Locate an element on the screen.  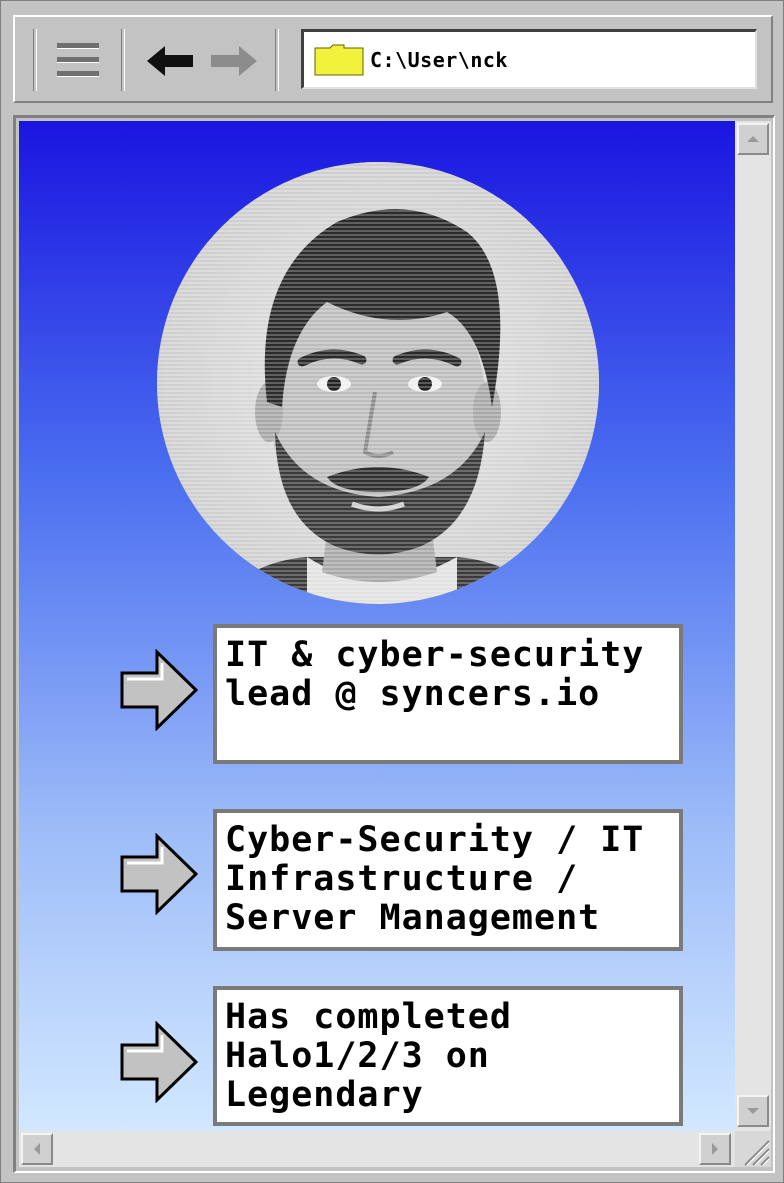
chevron-down-icon is located at coordinates (753, 1111).